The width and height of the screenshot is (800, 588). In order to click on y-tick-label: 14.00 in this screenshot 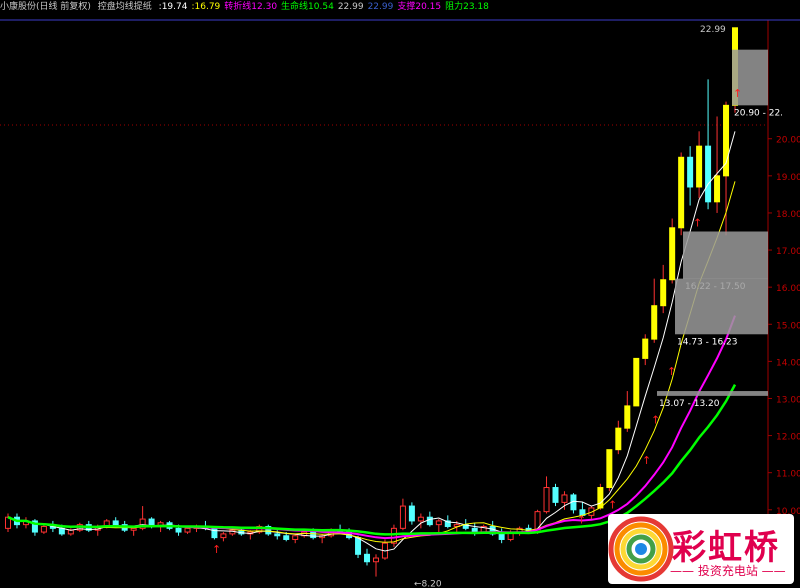, I will do `click(788, 363)`.